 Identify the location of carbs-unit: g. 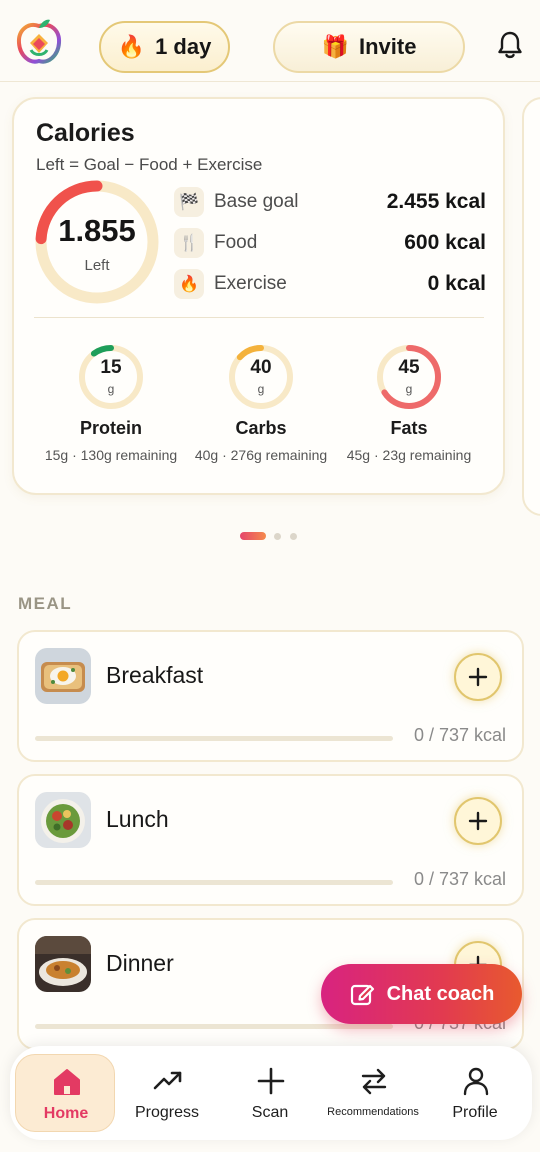
(261, 389).